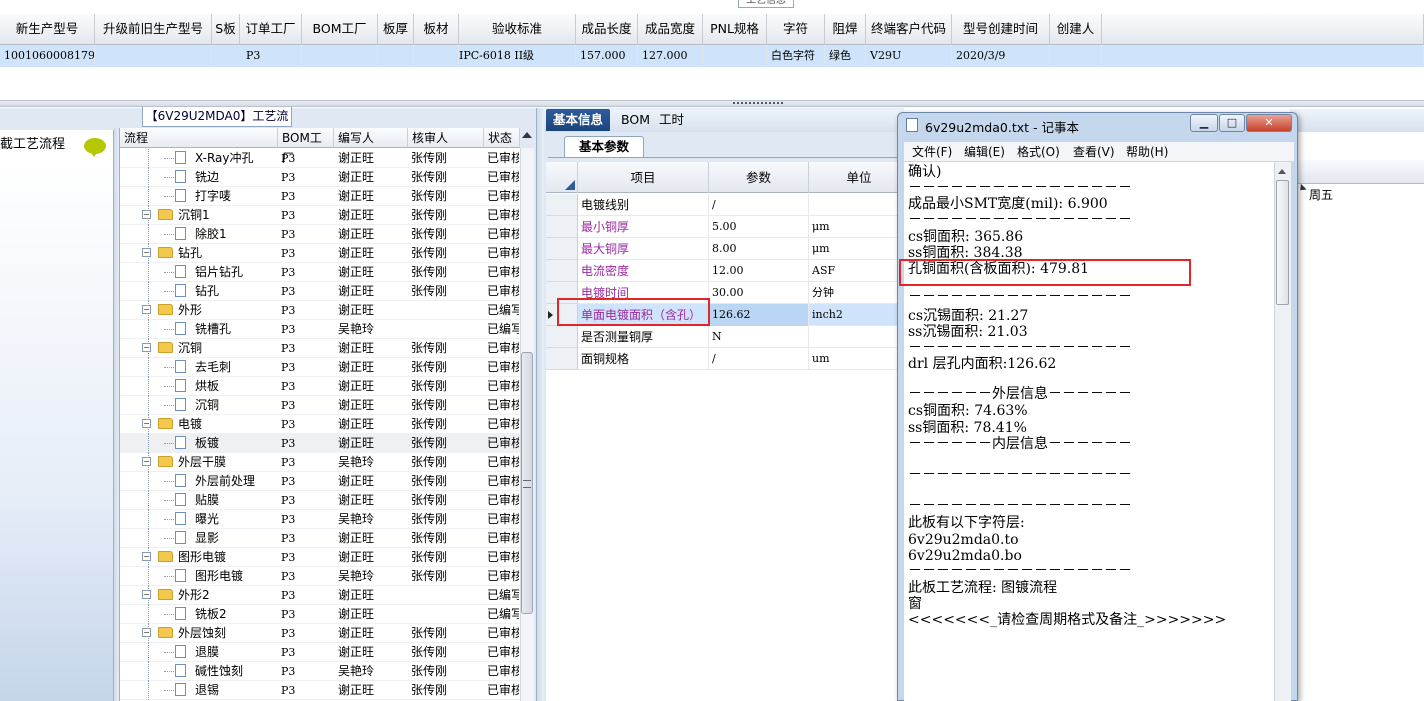 This screenshot has width=1424, height=701. What do you see at coordinates (226, 29) in the screenshot?
I see `grid-header-cell: S板` at bounding box center [226, 29].